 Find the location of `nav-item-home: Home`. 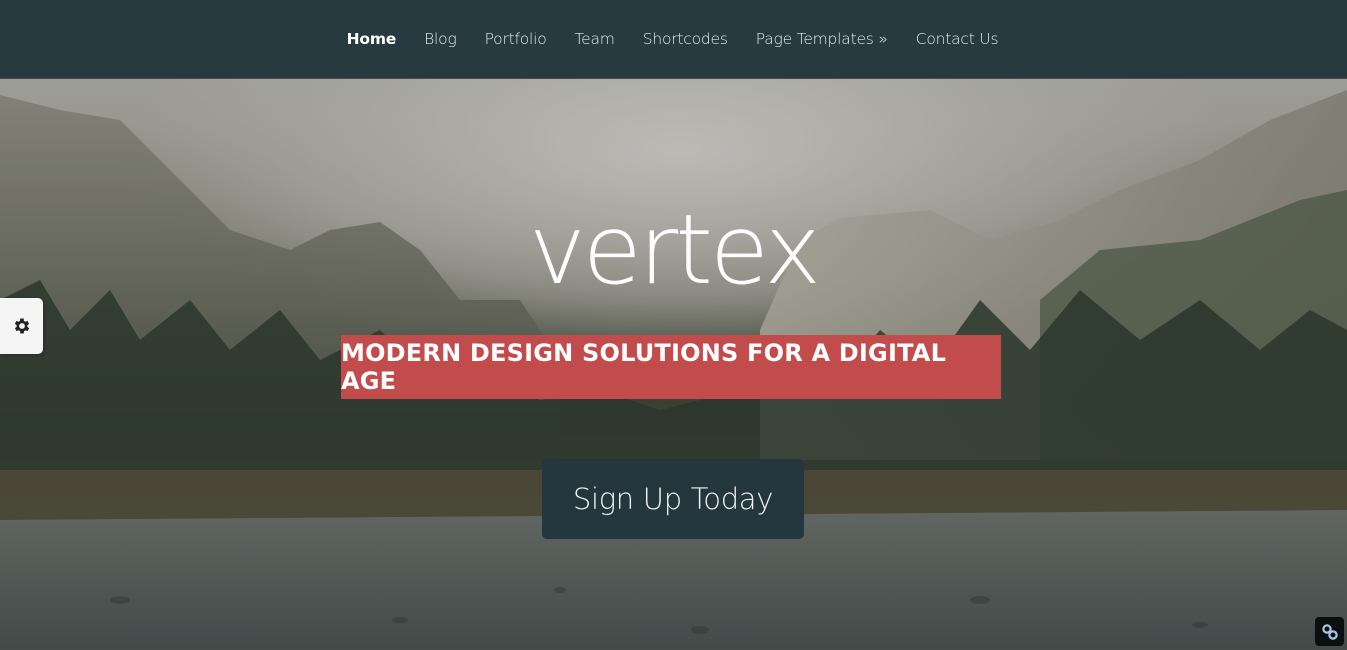

nav-item-home: Home is located at coordinates (371, 39).